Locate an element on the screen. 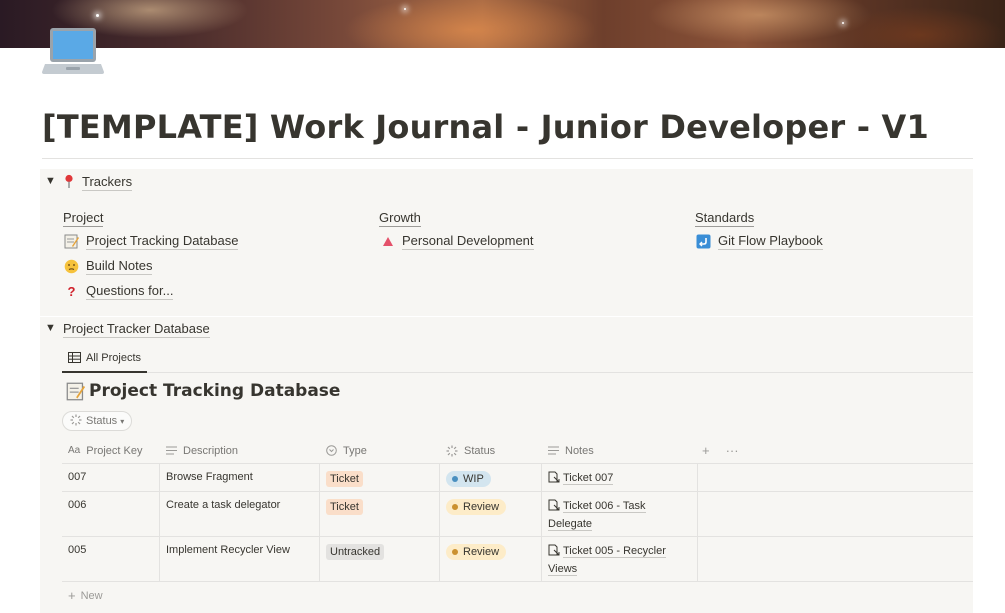  page-cover-image is located at coordinates (502, 24).